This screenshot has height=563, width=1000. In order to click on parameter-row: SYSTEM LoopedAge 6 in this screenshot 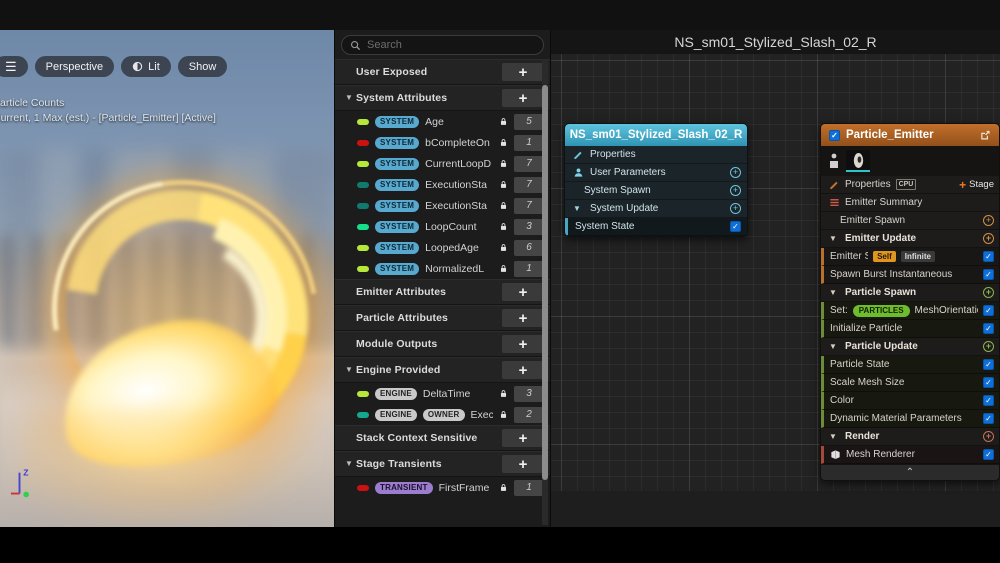, I will do `click(442, 247)`.